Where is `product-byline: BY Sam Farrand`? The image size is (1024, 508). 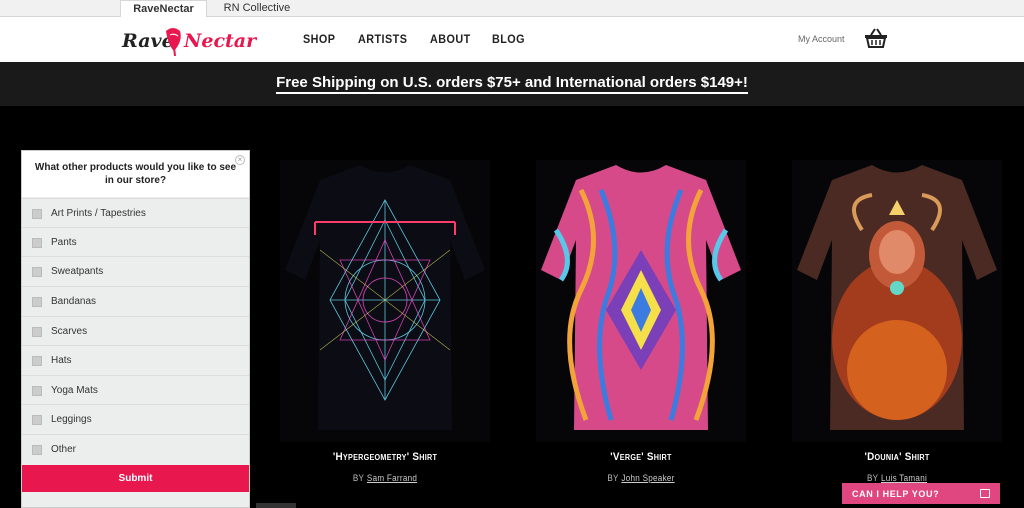 product-byline: BY Sam Farrand is located at coordinates (385, 478).